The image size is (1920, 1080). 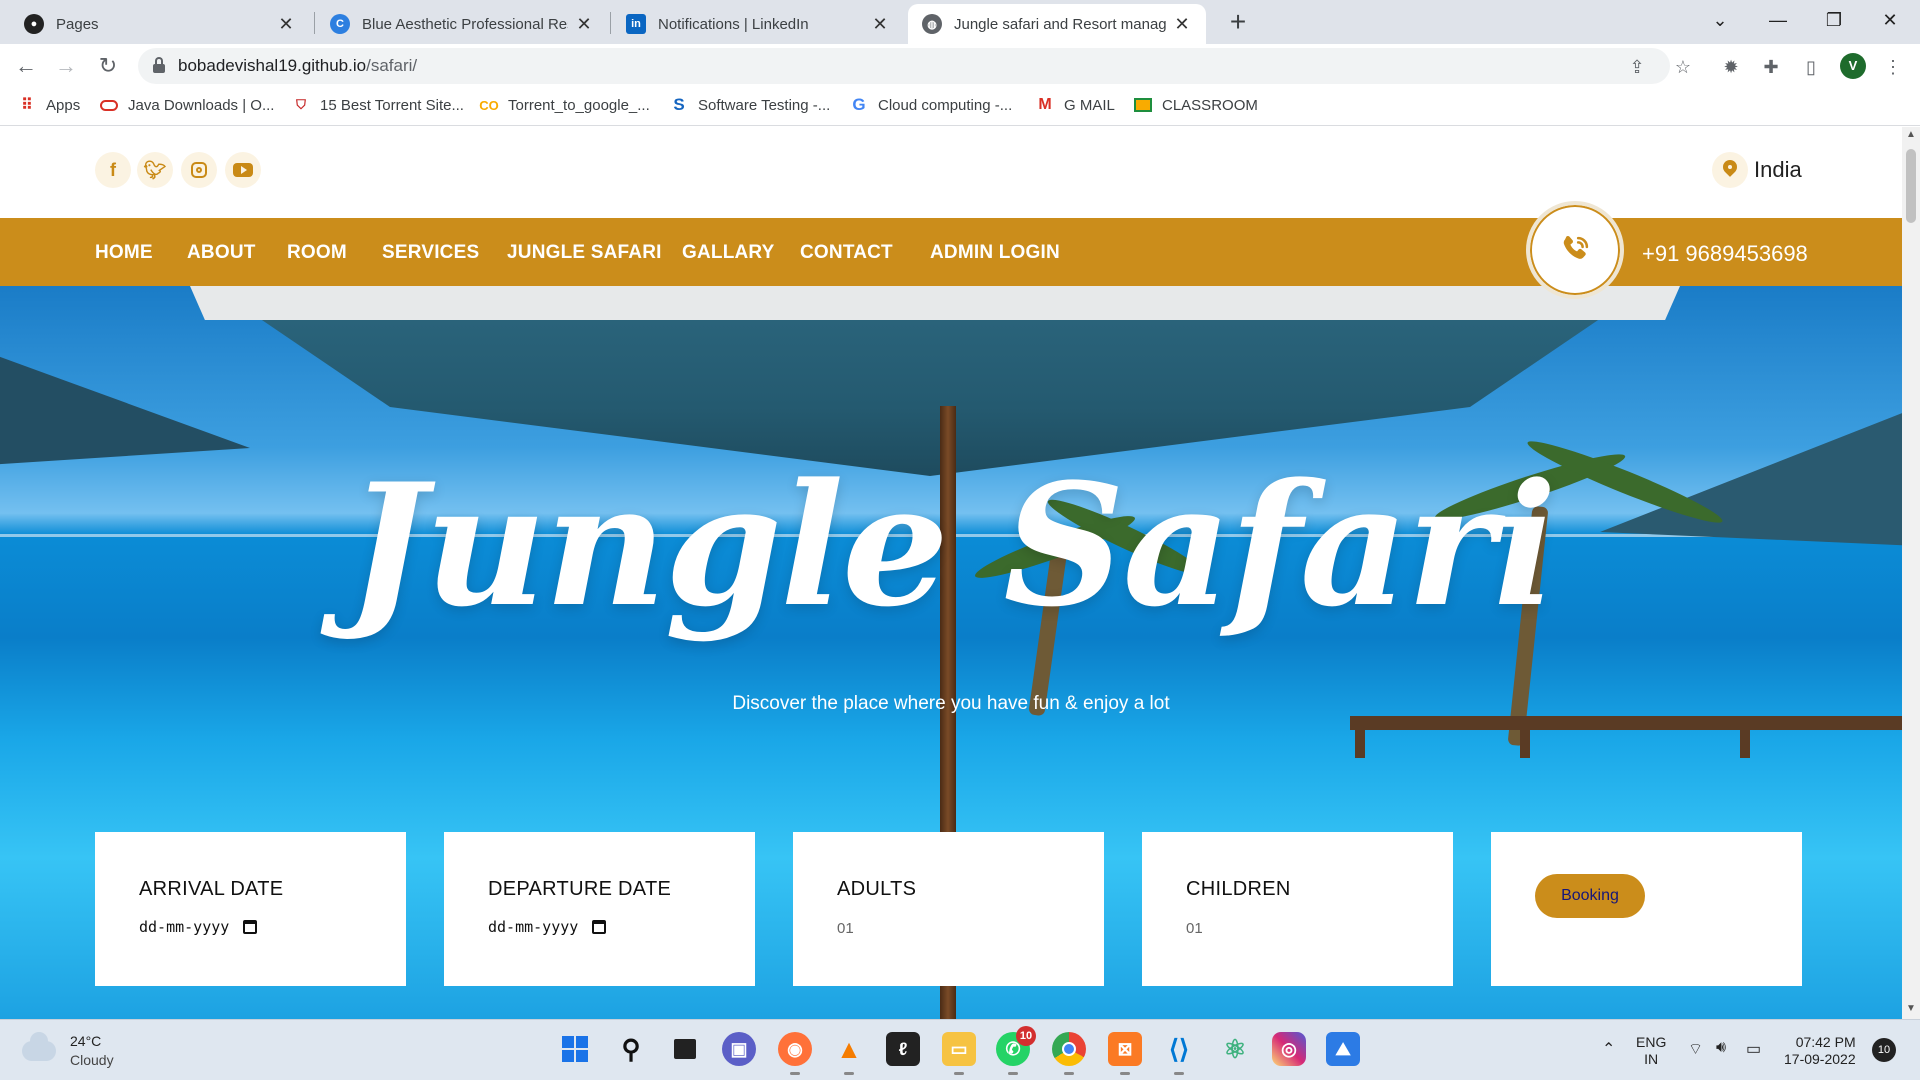 I want to click on bookmark-classroom: CLASSROOM, so click(x=1196, y=105).